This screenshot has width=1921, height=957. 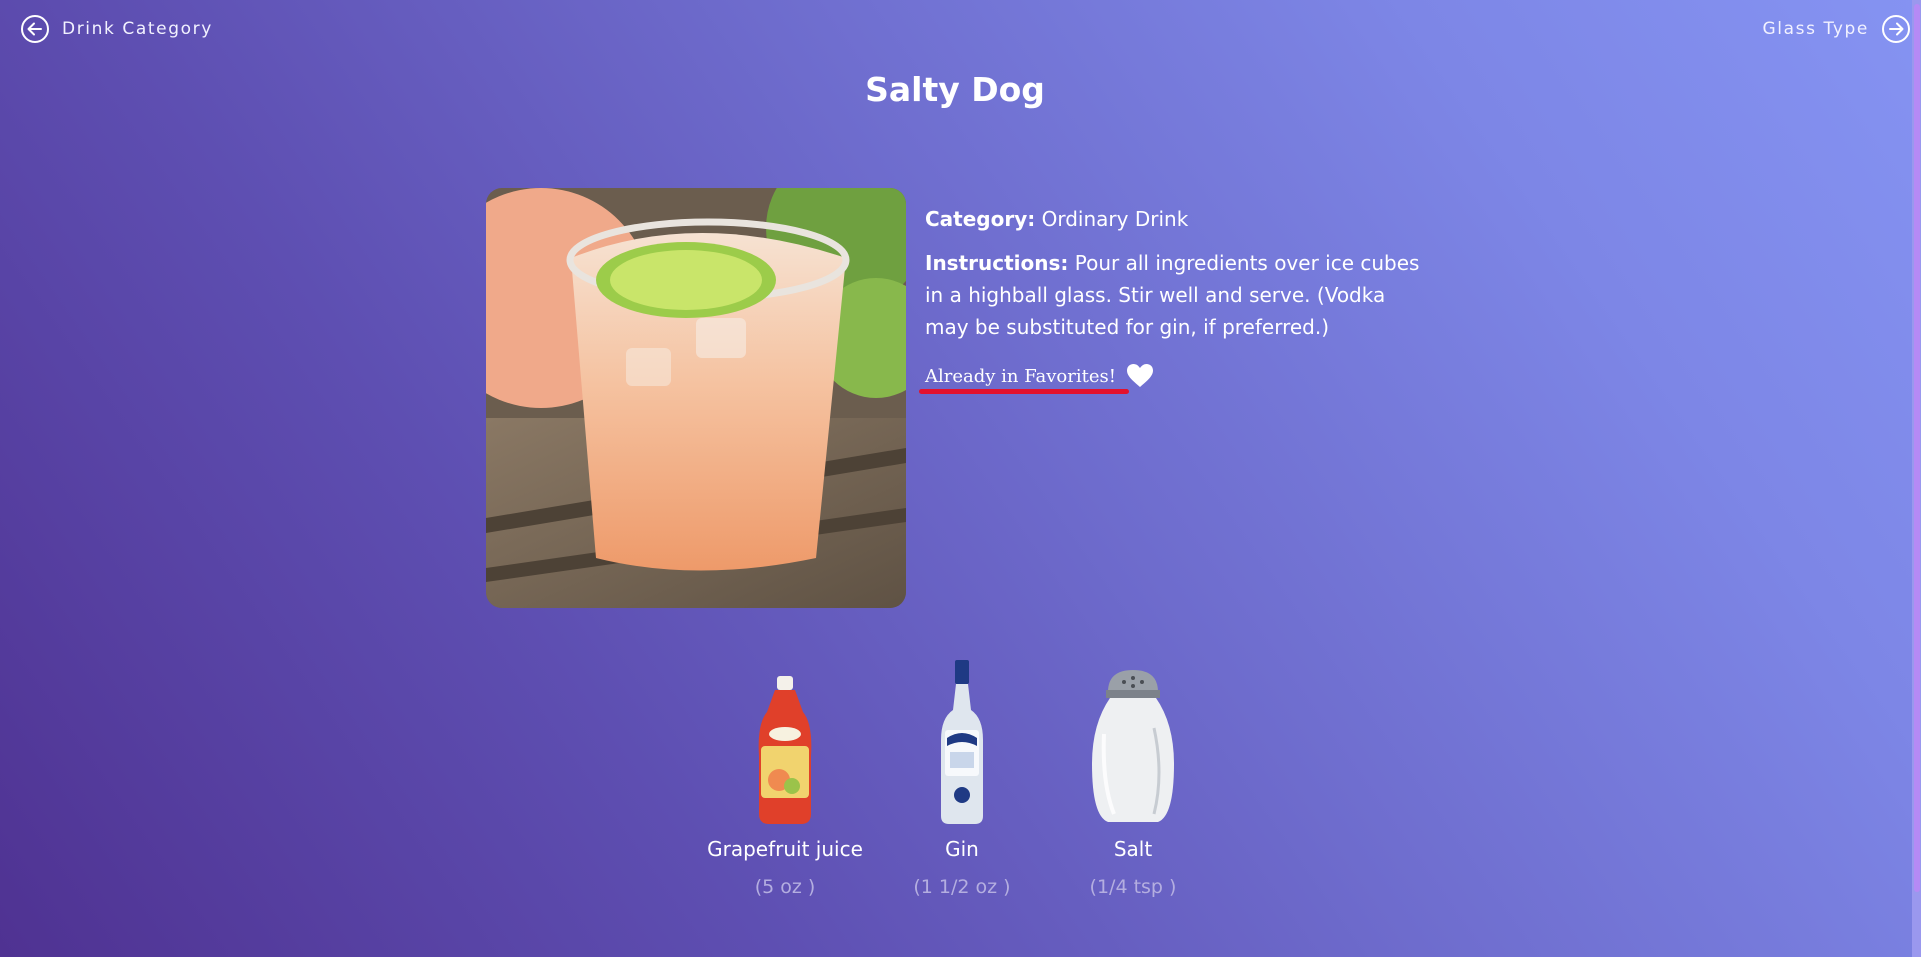 I want to click on arrow-right-circle-icon, so click(x=1896, y=29).